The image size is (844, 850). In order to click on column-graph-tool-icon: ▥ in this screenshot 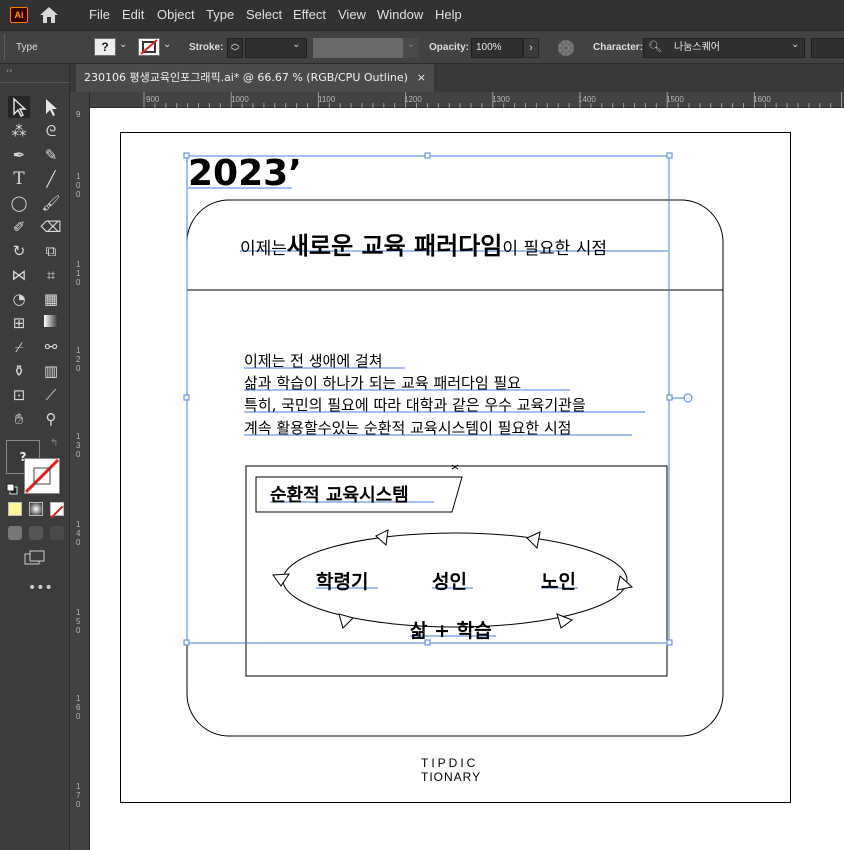, I will do `click(51, 371)`.